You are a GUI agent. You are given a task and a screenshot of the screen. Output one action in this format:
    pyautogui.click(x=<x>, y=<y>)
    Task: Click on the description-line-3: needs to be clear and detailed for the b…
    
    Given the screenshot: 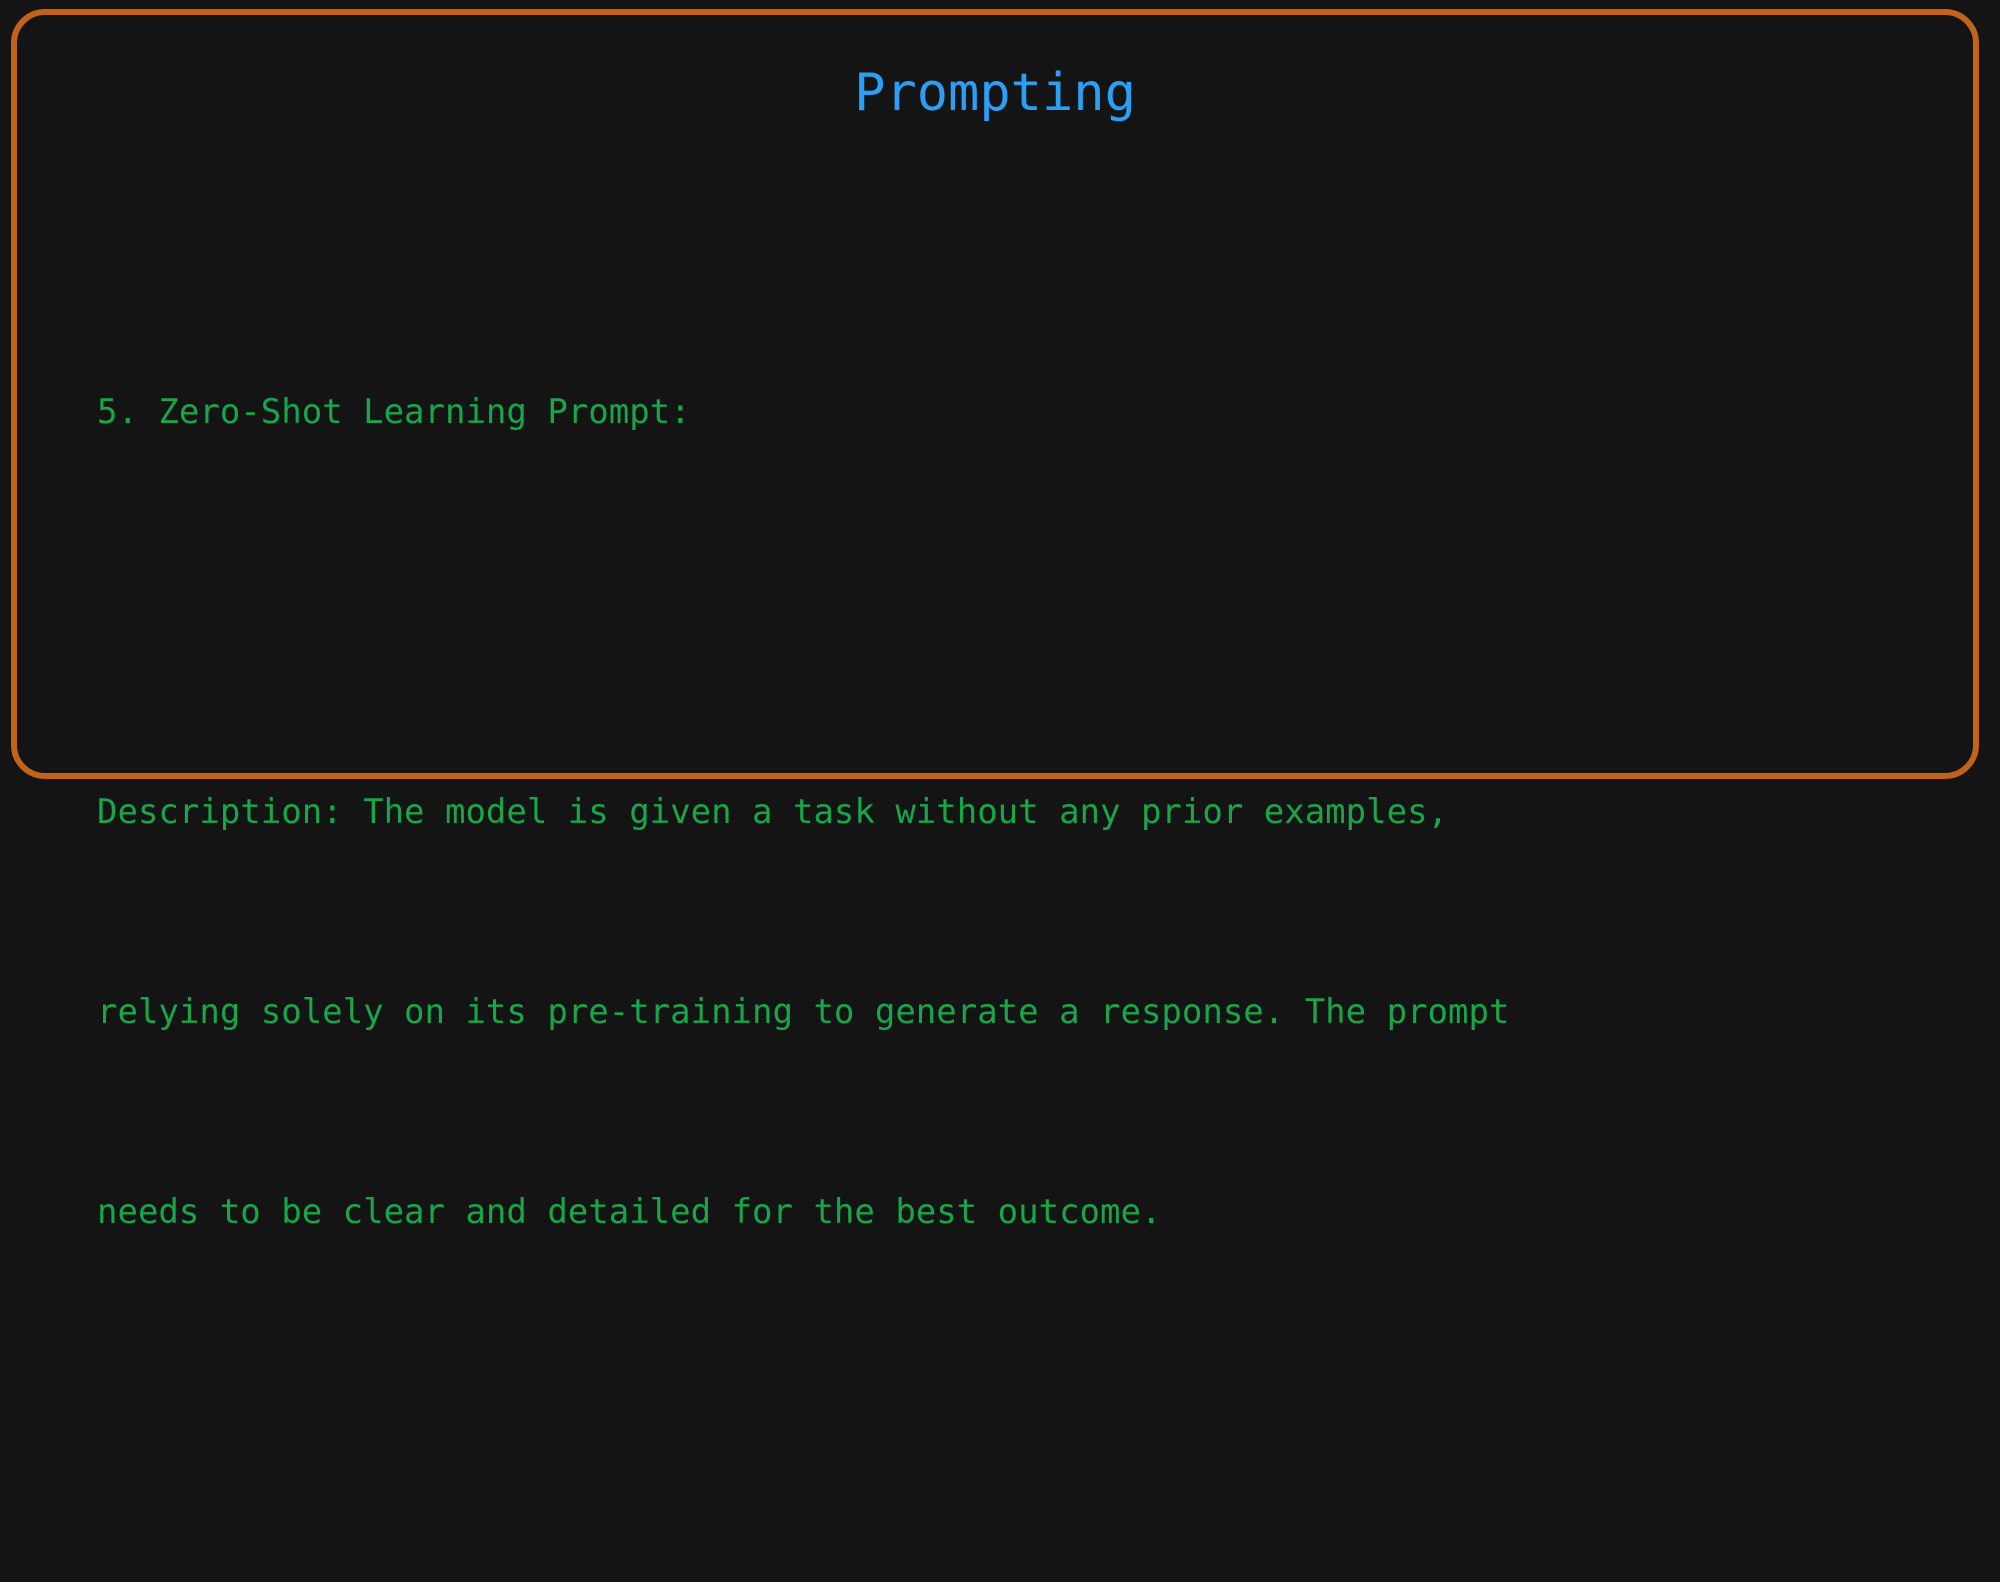 What is the action you would take?
    pyautogui.click(x=629, y=1212)
    